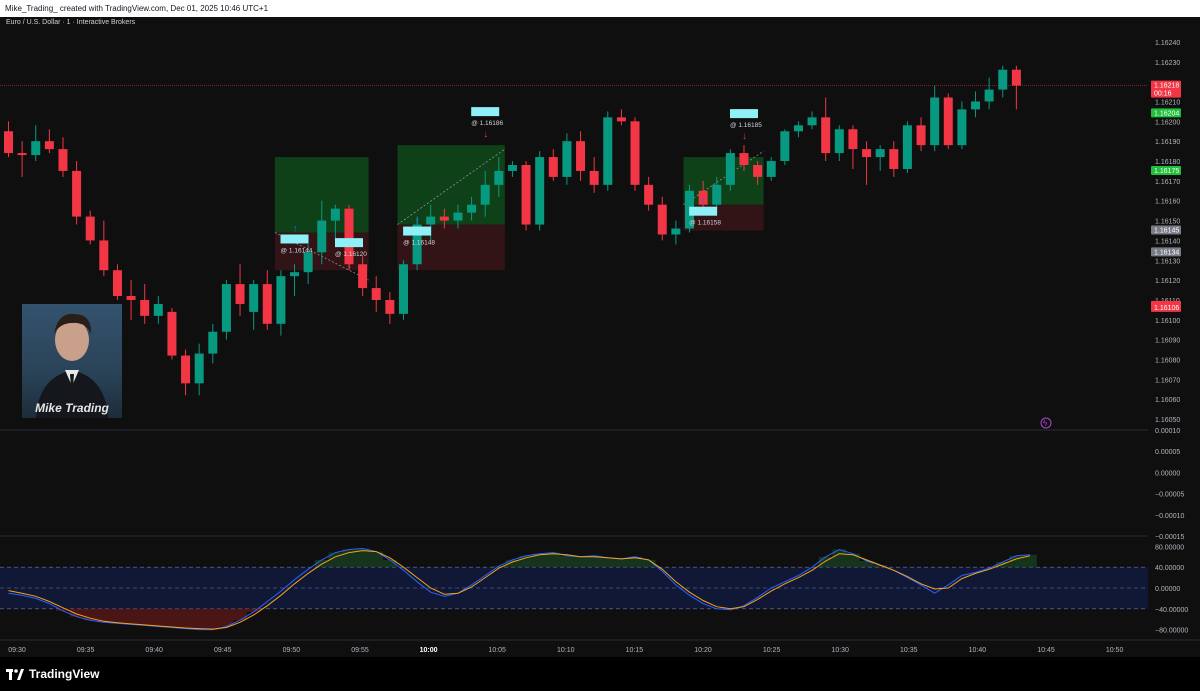 This screenshot has height=691, width=1200. Describe the element at coordinates (223, 650) in the screenshot. I see `time-axis-tick: 09:45` at that location.